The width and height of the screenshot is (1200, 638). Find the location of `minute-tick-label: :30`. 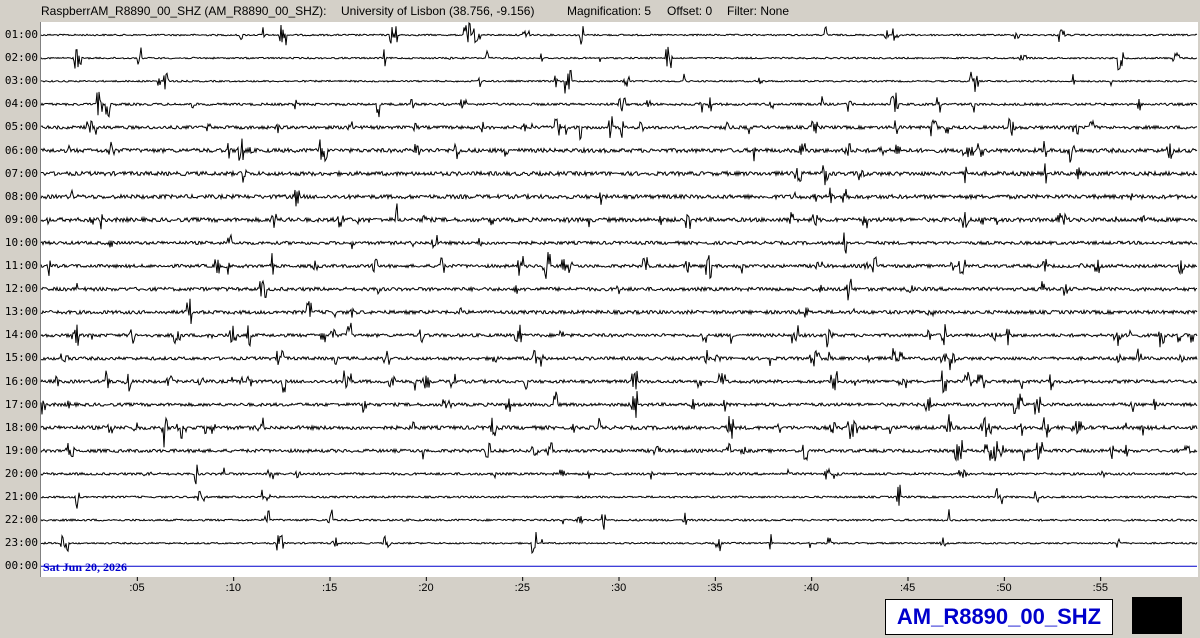

minute-tick-label: :30 is located at coordinates (619, 588).